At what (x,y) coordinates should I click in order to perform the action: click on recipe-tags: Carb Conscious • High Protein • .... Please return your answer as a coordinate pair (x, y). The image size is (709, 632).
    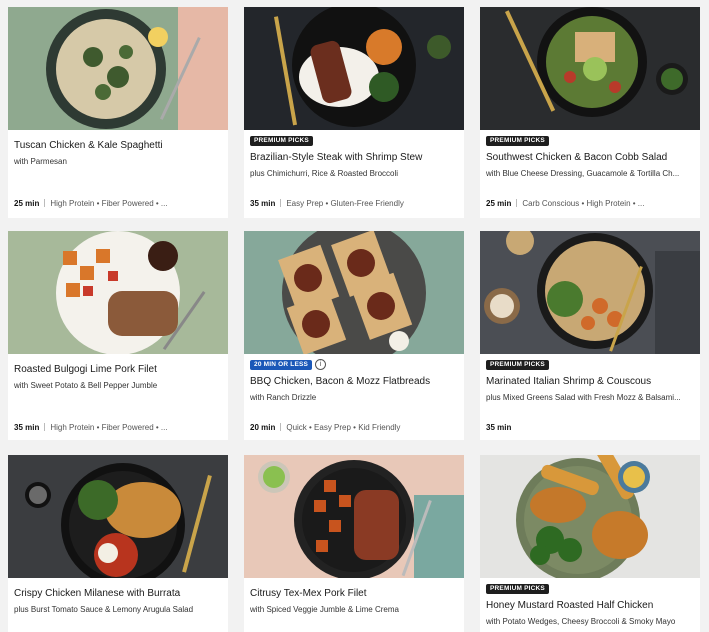
    Looking at the image, I should click on (583, 203).